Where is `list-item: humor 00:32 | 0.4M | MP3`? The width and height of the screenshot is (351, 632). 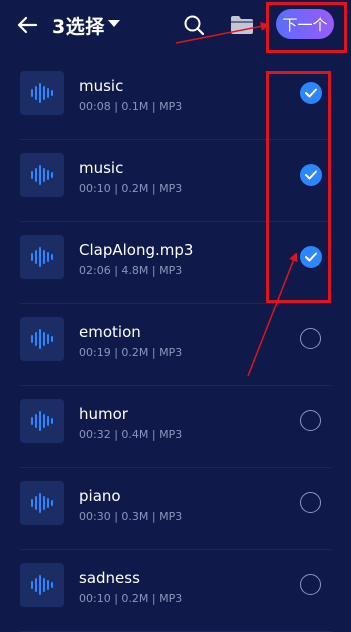
list-item: humor 00:32 | 0.4M | MP3 is located at coordinates (175, 427).